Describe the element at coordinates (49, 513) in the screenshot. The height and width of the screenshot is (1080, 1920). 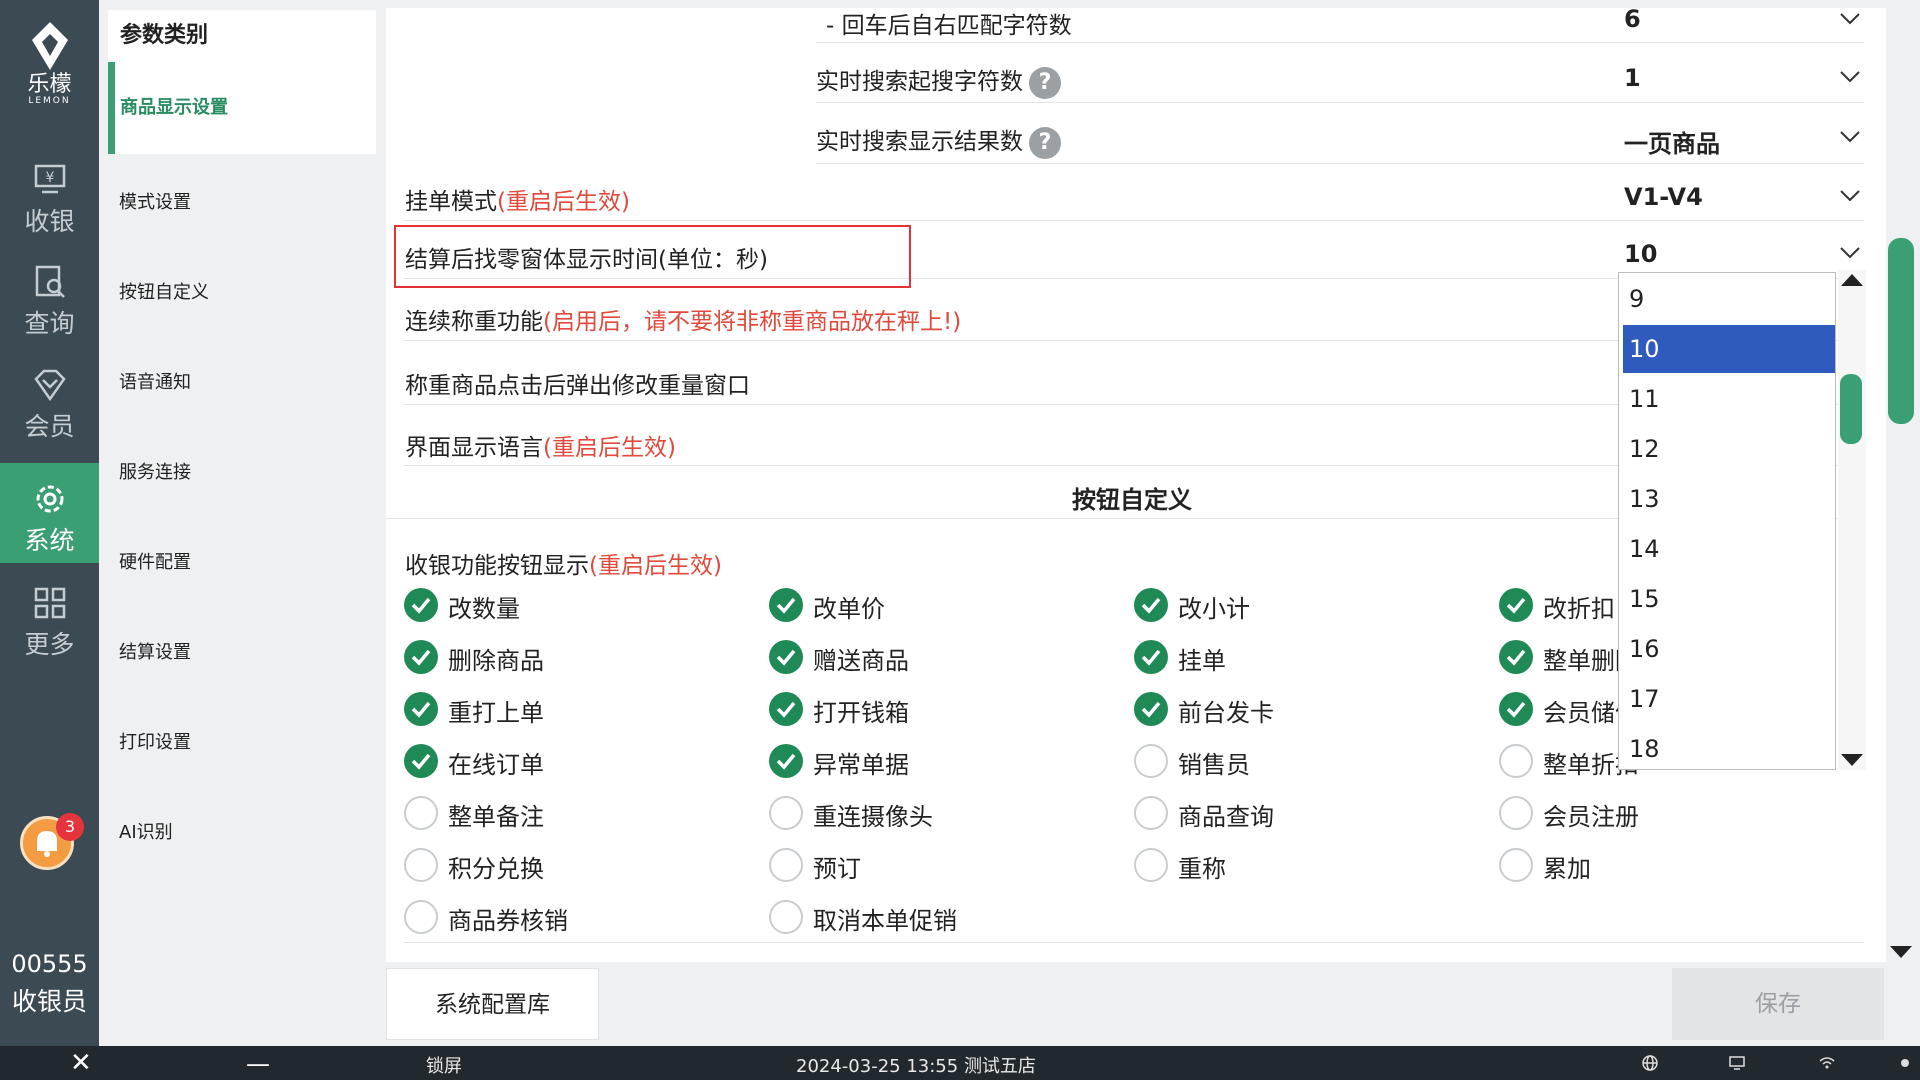
I see `nav-system: 系统` at that location.